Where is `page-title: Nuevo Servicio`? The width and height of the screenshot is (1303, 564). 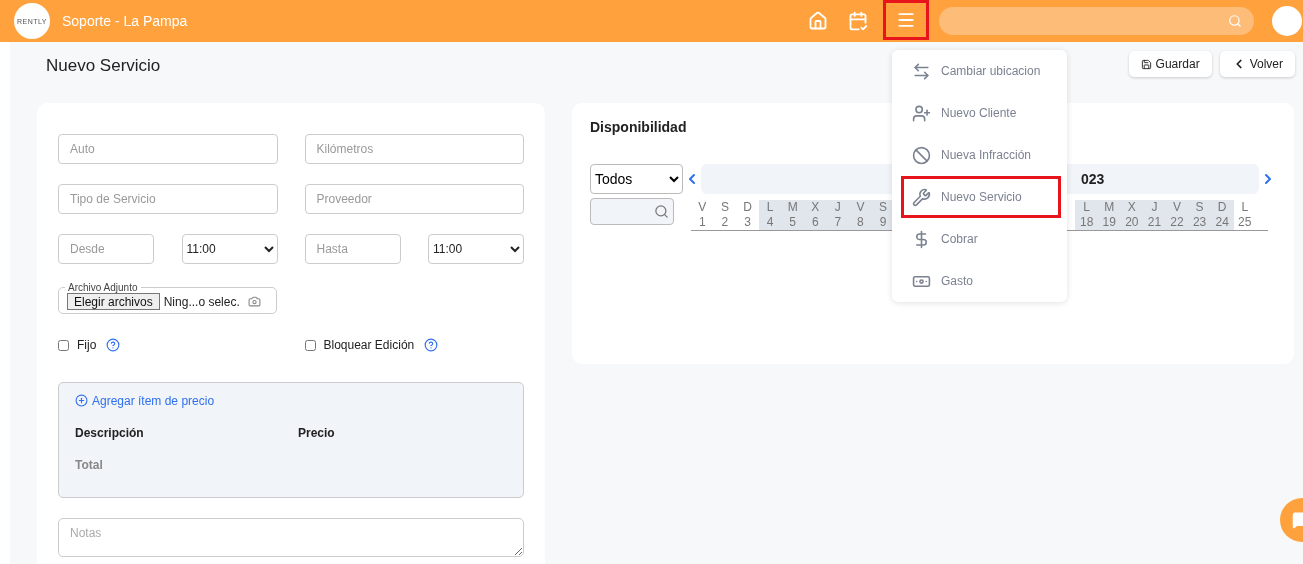 page-title: Nuevo Servicio is located at coordinates (103, 66).